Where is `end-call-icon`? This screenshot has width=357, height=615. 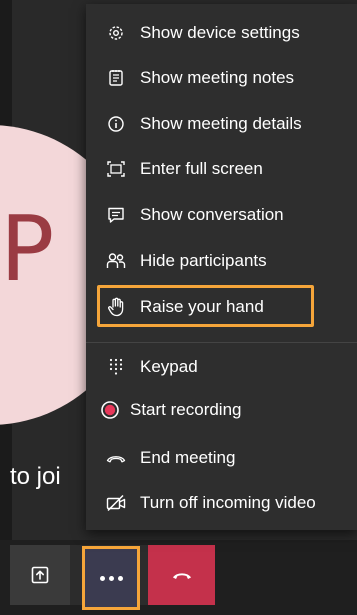 end-call-icon is located at coordinates (116, 458).